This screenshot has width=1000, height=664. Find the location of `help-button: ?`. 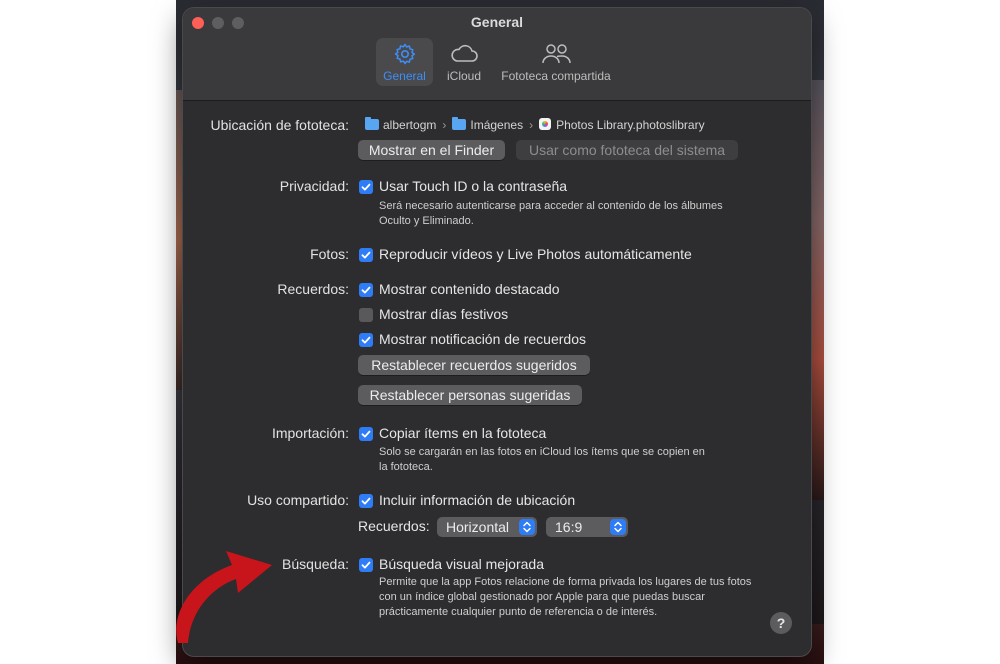

help-button: ? is located at coordinates (781, 623).